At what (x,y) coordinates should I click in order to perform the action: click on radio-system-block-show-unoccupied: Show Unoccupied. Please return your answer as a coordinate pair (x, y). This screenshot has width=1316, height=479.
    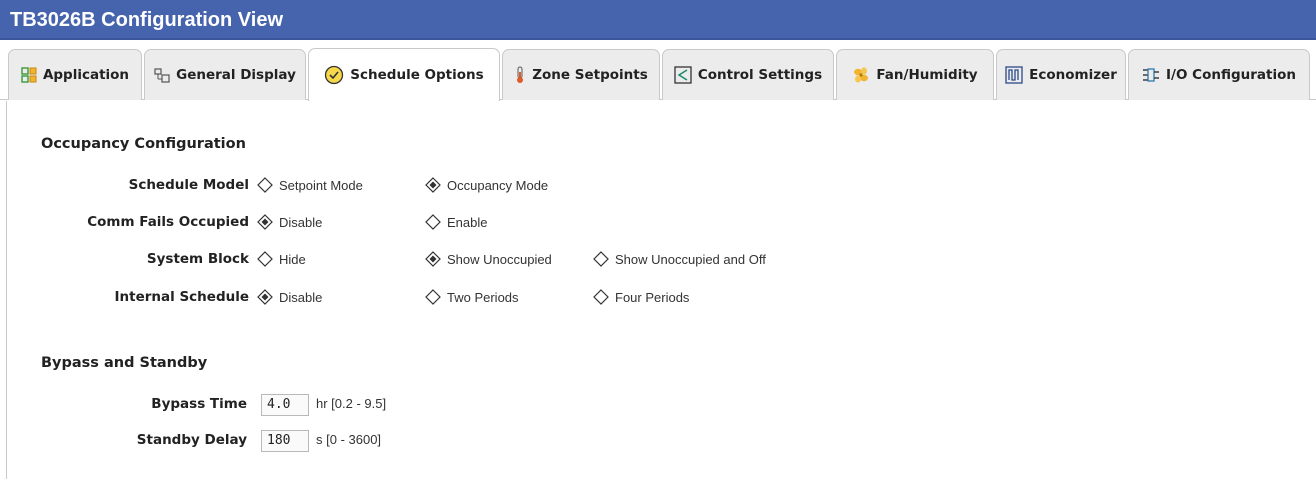
    Looking at the image, I should click on (488, 259).